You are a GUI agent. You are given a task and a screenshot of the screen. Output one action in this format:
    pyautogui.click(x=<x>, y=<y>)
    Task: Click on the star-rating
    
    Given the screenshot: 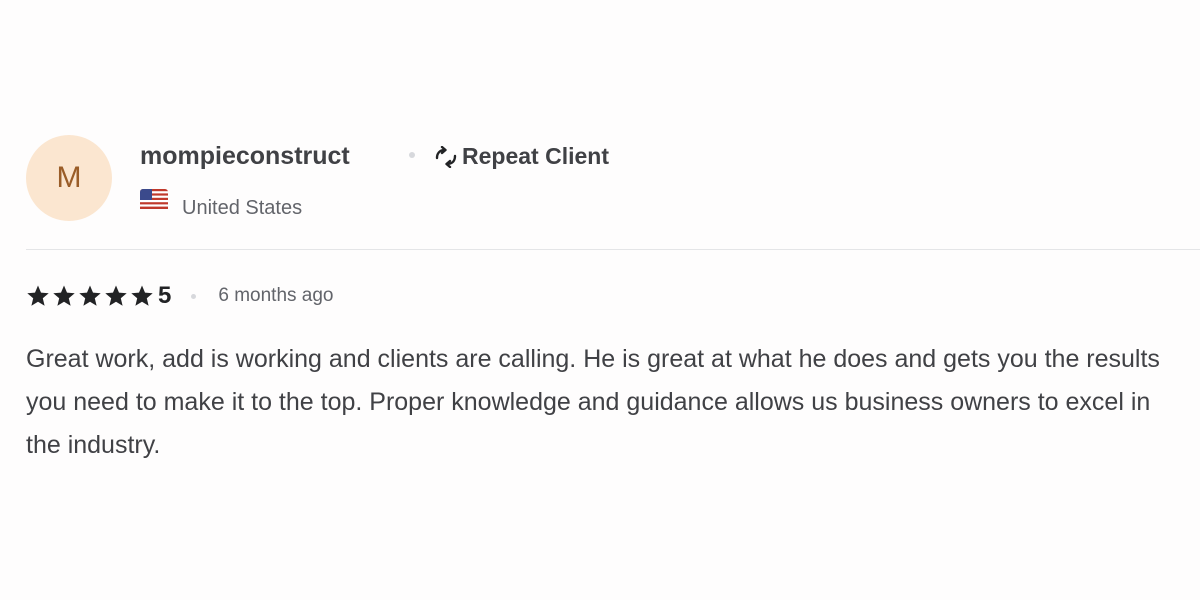 What is the action you would take?
    pyautogui.click(x=90, y=296)
    